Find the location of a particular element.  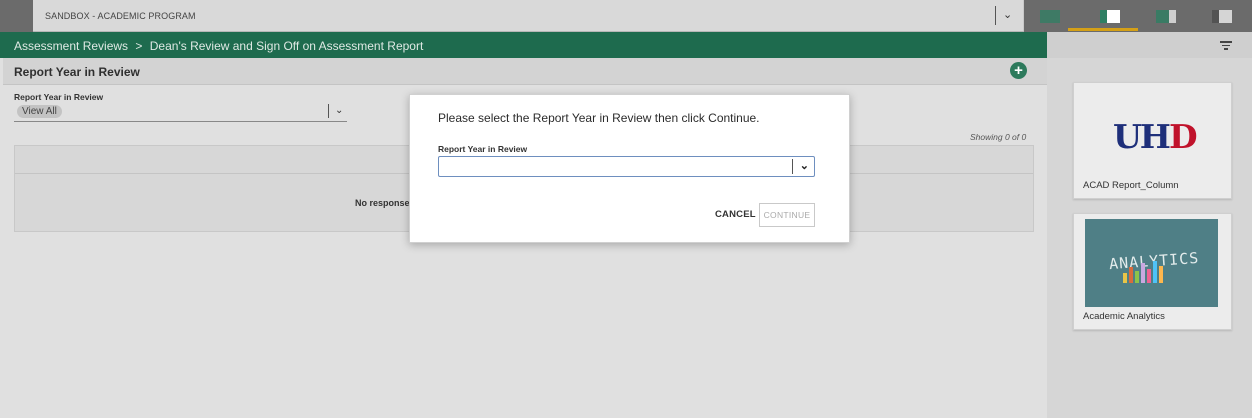

filter-label: Report Year in Review is located at coordinates (59, 97).